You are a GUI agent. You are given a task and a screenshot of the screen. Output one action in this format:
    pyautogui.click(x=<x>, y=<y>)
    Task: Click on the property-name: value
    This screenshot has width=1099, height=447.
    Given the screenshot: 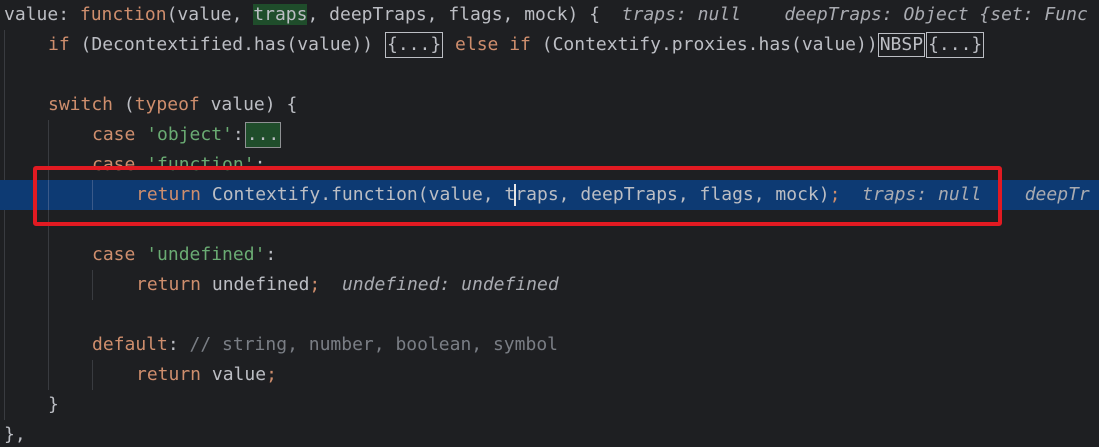 What is the action you would take?
    pyautogui.click(x=31, y=14)
    